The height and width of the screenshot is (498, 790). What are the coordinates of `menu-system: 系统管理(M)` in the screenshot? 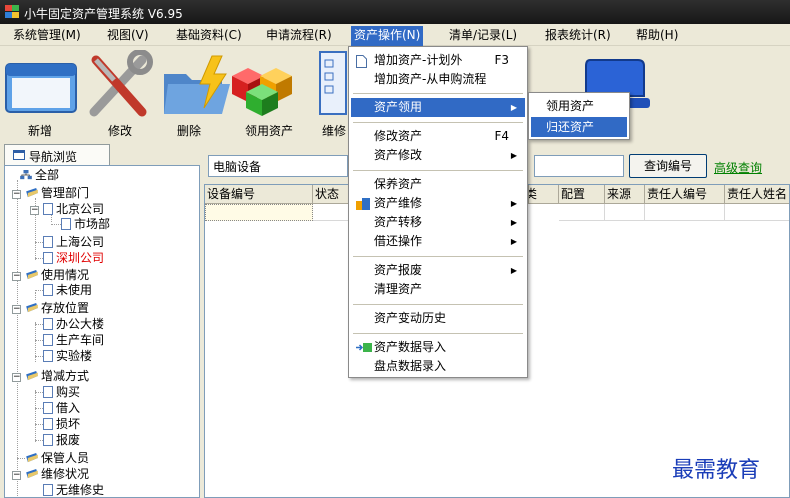 It's located at (47, 36).